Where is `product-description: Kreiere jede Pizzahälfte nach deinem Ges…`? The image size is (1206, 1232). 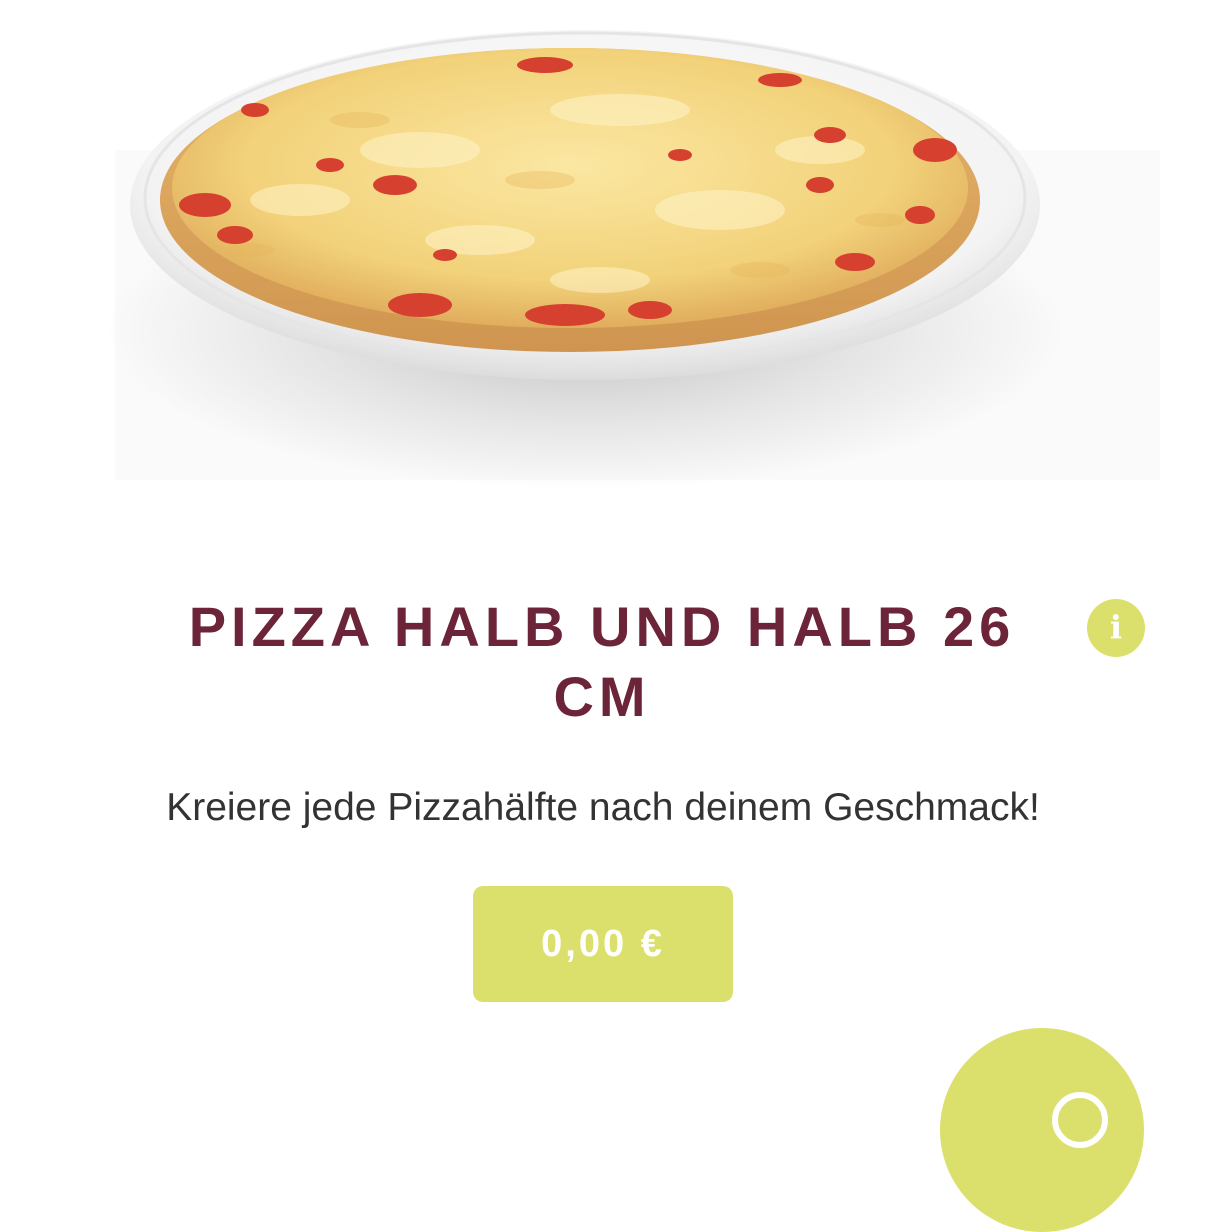 product-description: Kreiere jede Pizzahälfte nach deinem Ges… is located at coordinates (603, 807).